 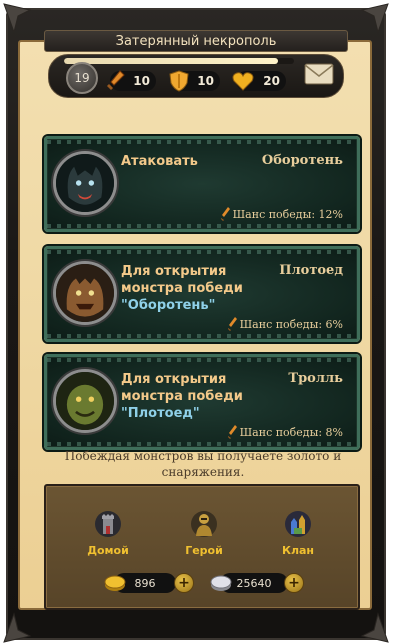 I want to click on lock-condition: Для открытия монстра победи "Оборотень", so click(x=196, y=288).